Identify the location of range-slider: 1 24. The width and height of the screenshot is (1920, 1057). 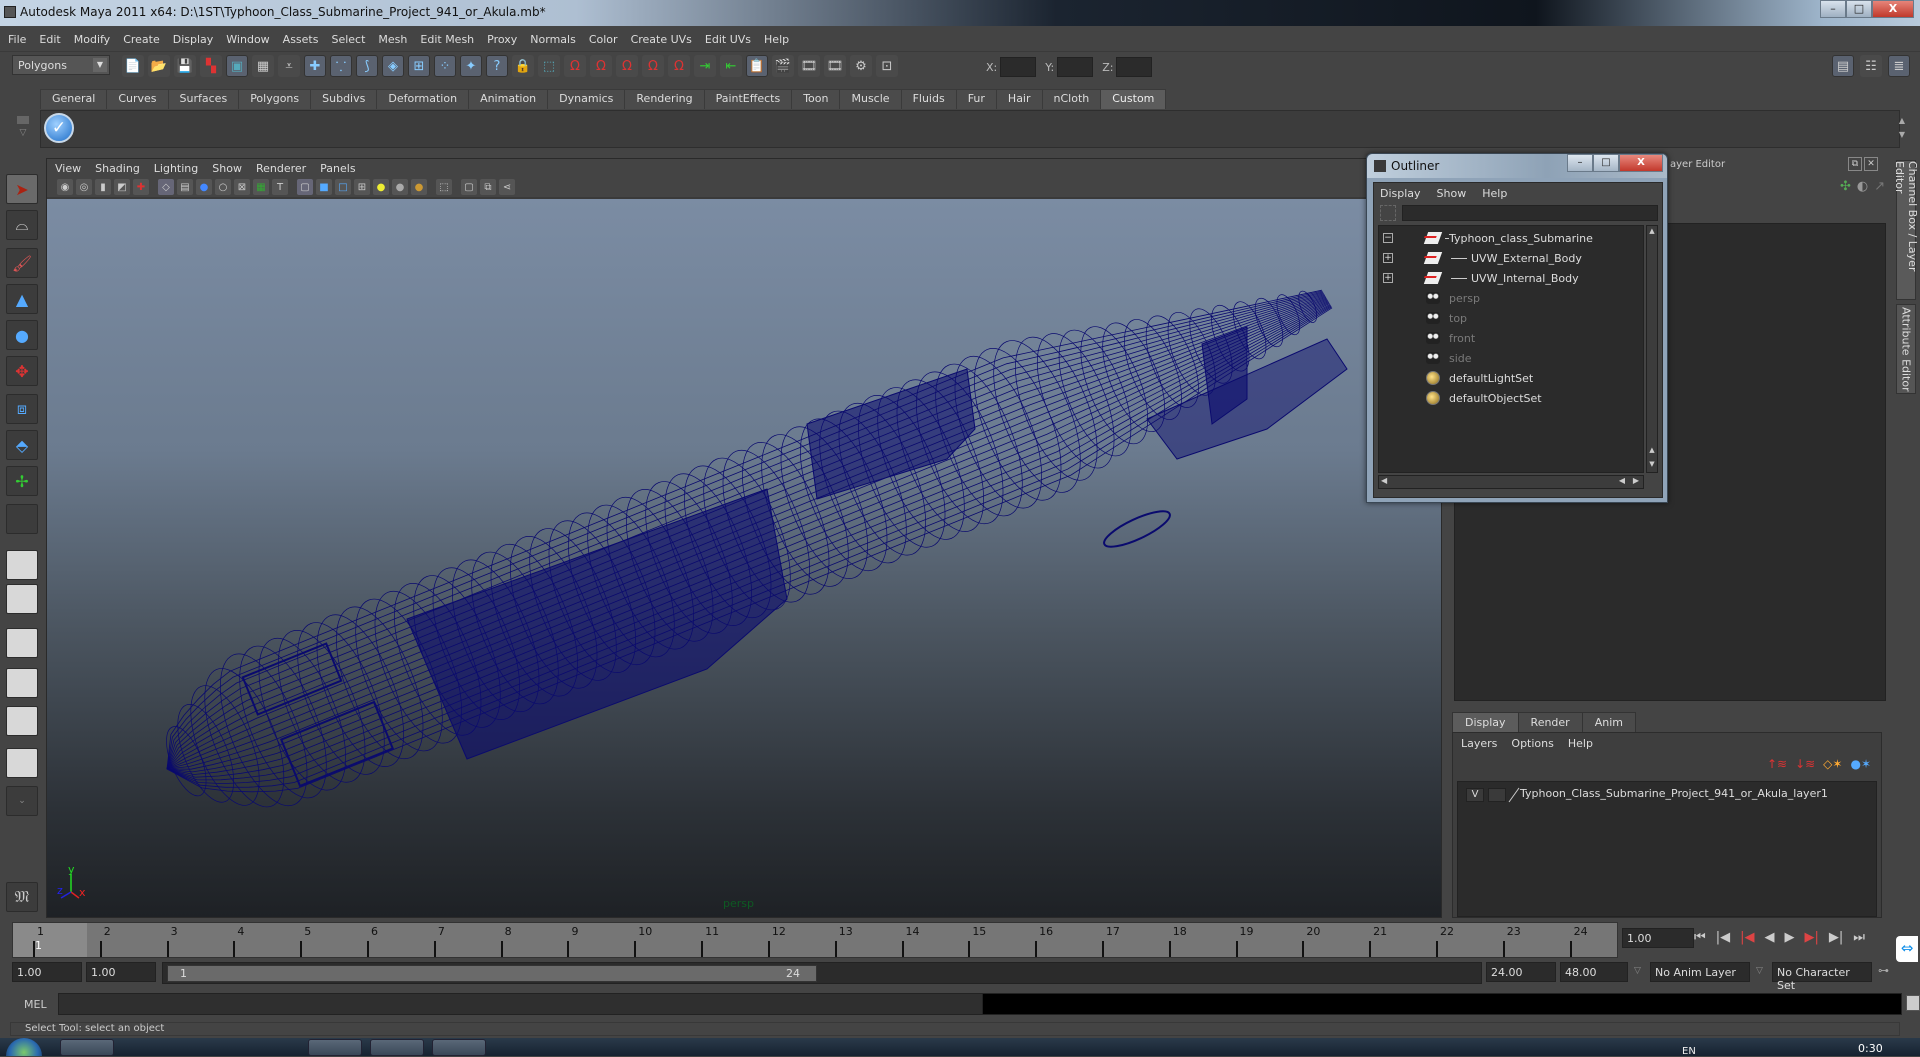
(822, 973).